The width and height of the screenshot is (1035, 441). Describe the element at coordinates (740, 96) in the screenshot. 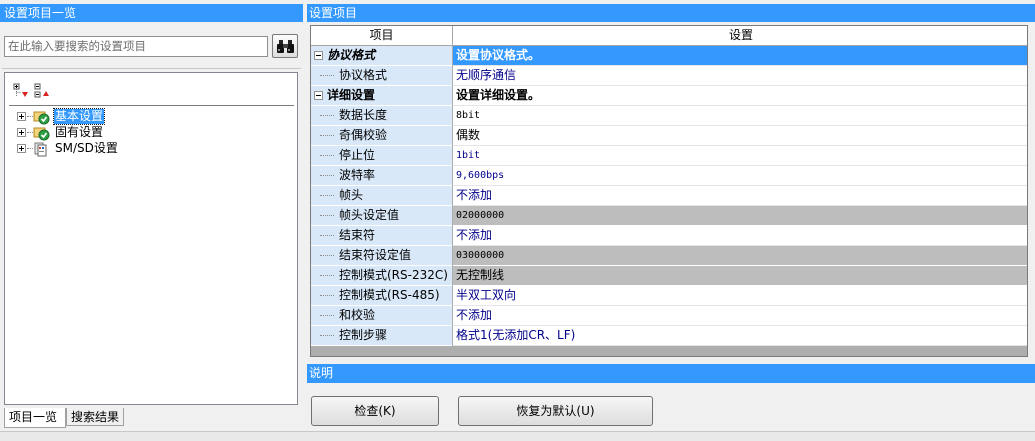

I see `row-value: 设置详细设置。` at that location.